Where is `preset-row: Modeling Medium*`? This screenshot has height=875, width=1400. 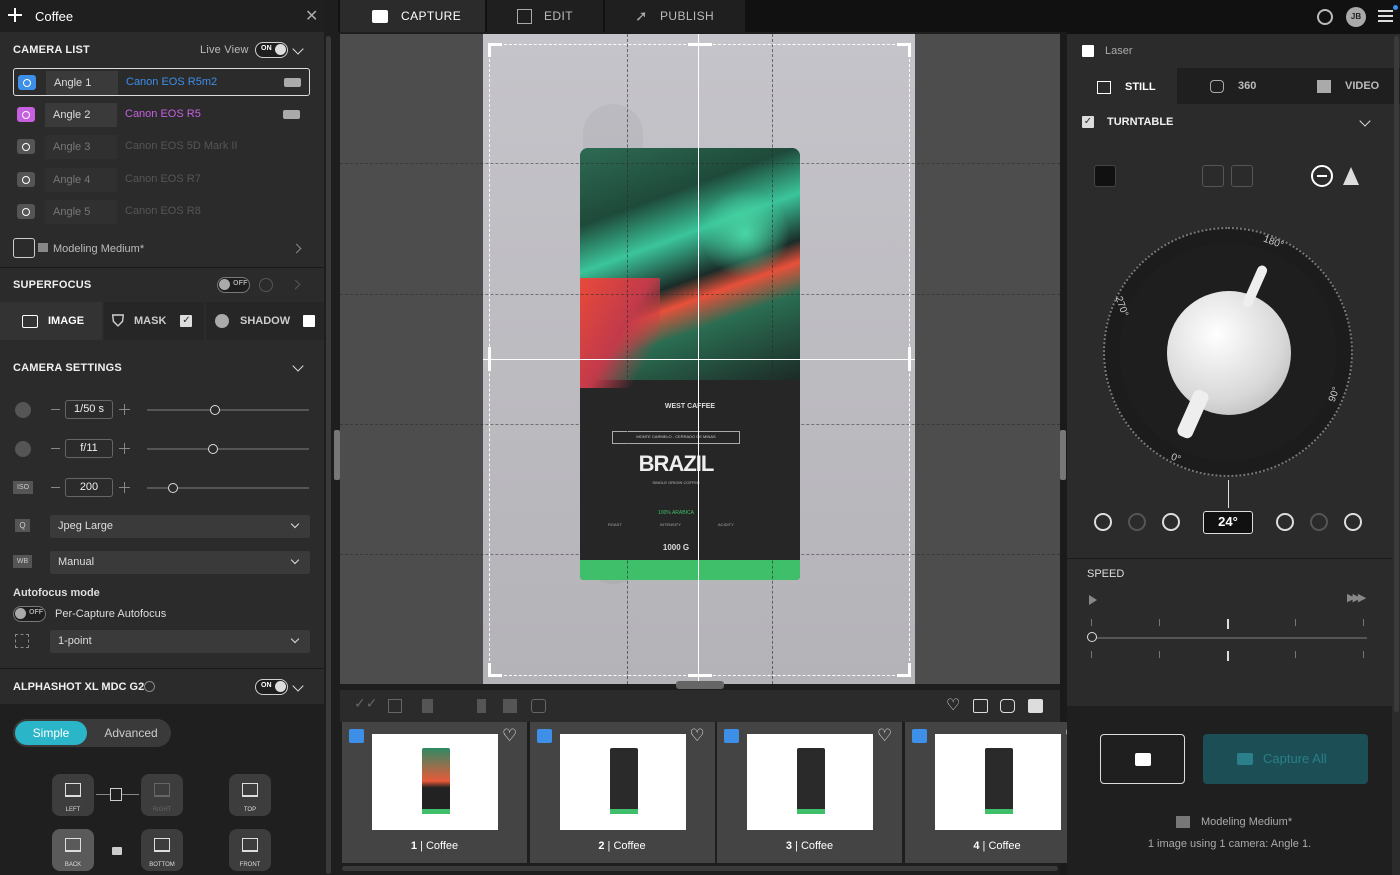
preset-row: Modeling Medium* is located at coordinates (161, 249).